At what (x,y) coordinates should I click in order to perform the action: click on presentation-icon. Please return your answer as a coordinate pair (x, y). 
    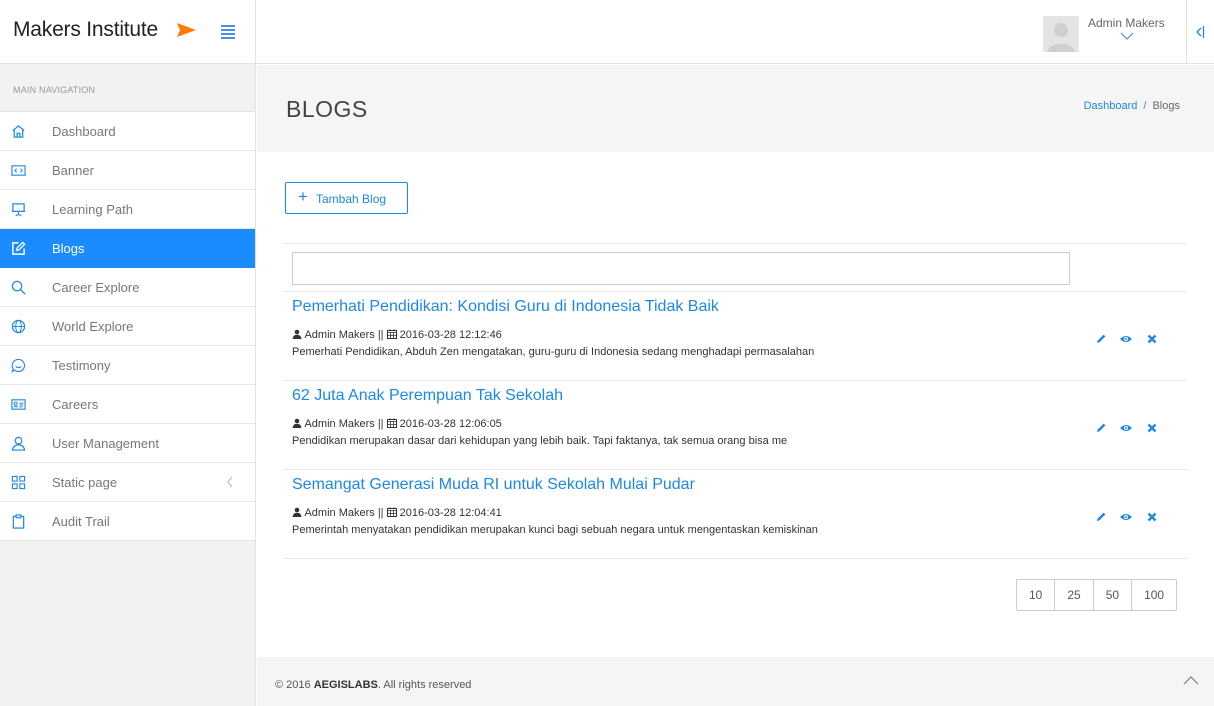
    Looking at the image, I should click on (18, 210).